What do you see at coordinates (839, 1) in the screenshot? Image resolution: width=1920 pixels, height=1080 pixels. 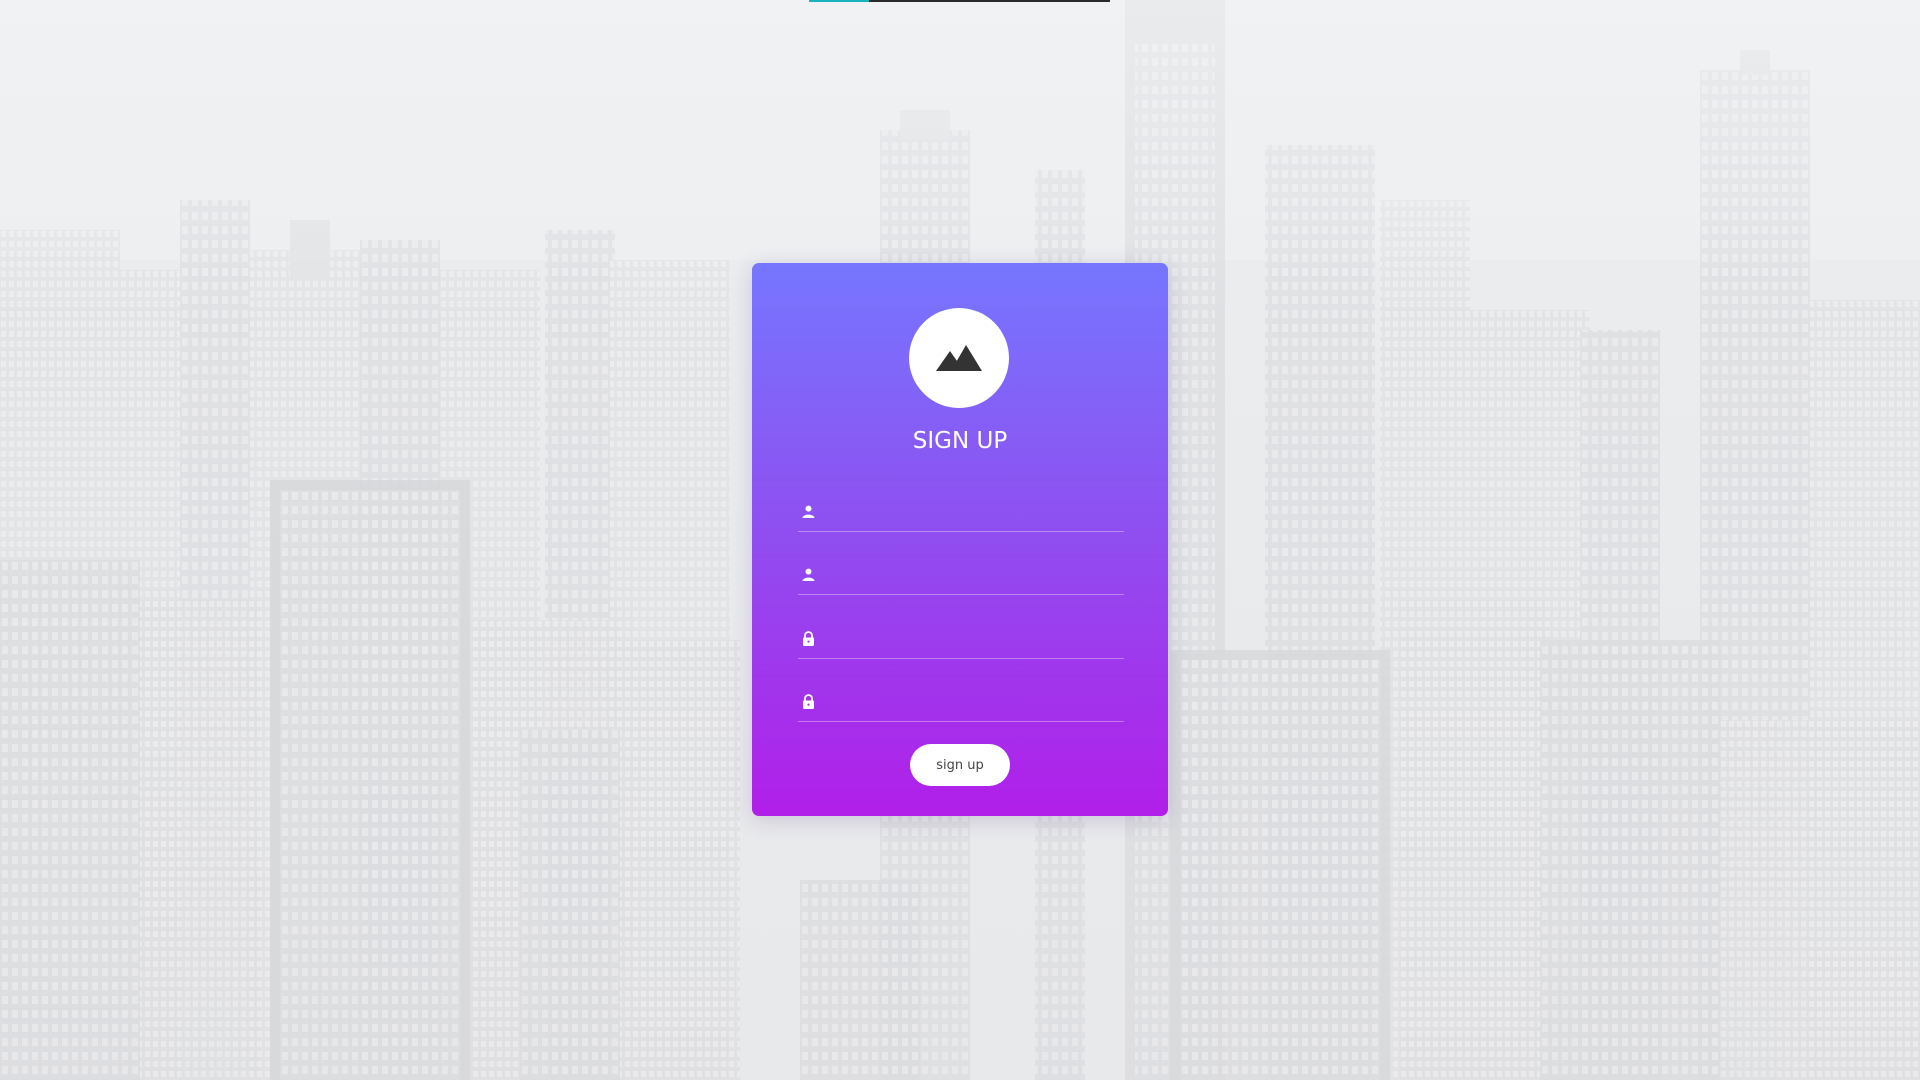 I see `progress-bar-fill` at bounding box center [839, 1].